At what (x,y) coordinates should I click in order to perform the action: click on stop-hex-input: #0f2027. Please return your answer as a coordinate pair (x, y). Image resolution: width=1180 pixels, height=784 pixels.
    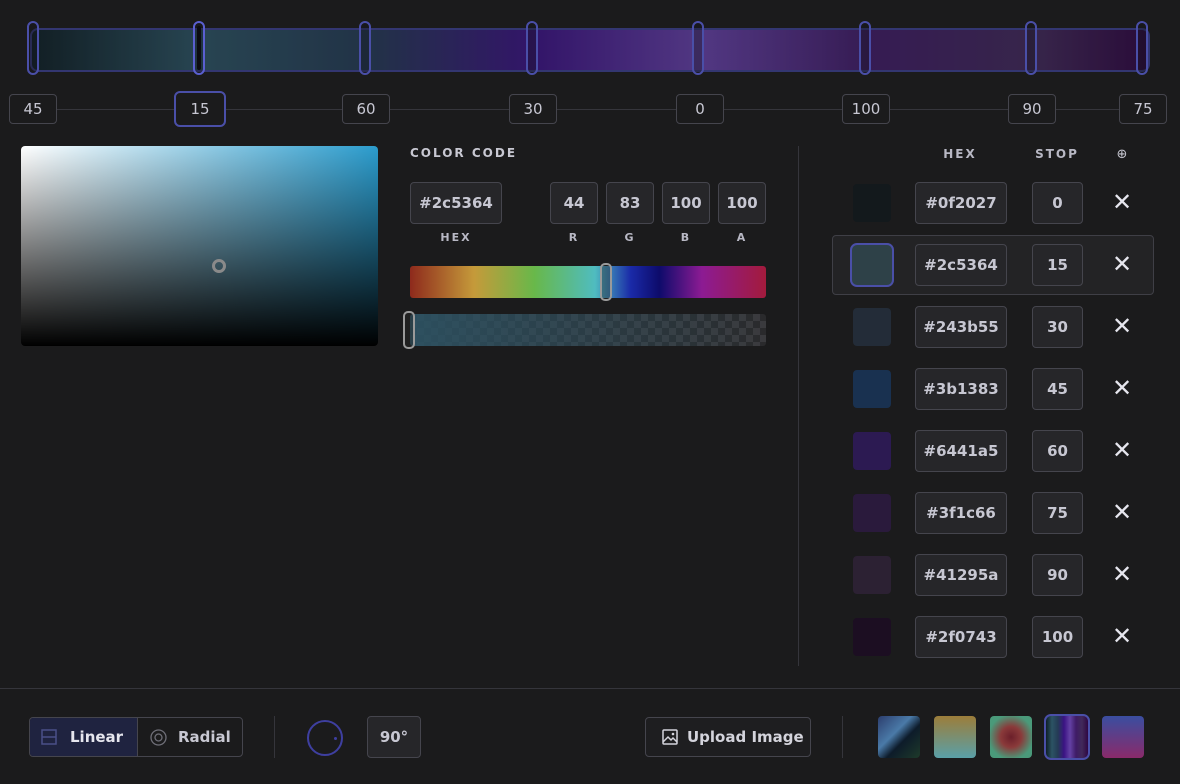
    Looking at the image, I should click on (961, 203).